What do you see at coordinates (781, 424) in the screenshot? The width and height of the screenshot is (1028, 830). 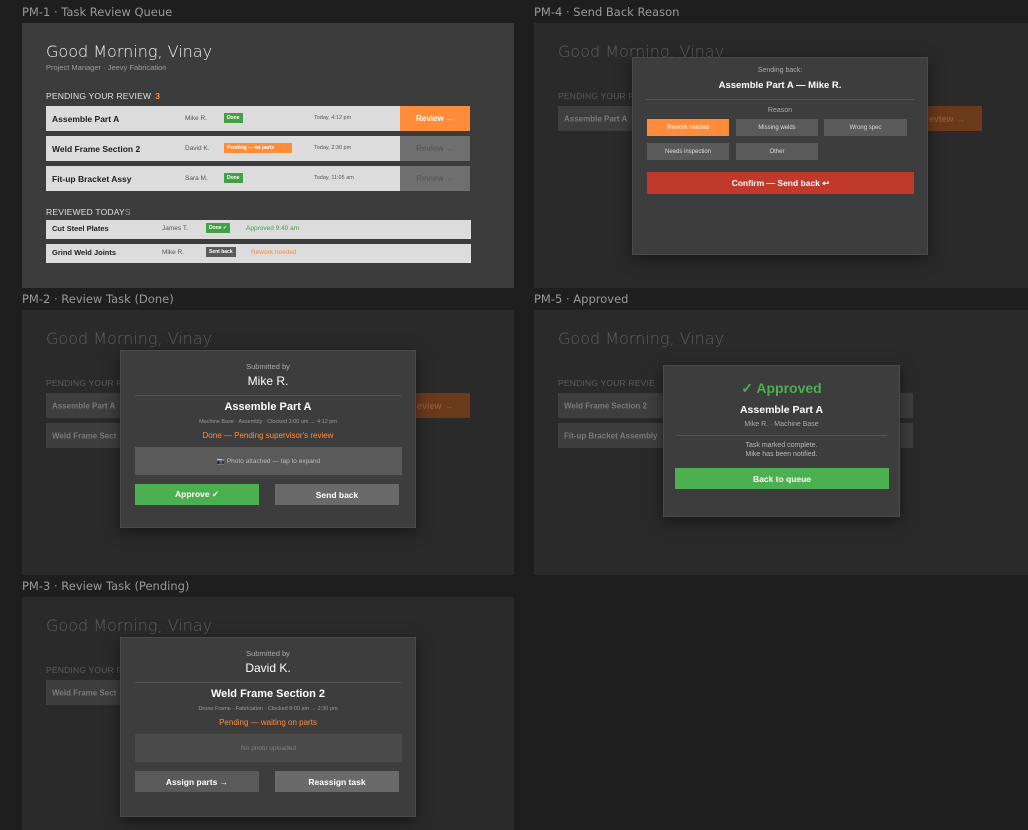 I see `task-meta: Mike R. · Machine Base` at bounding box center [781, 424].